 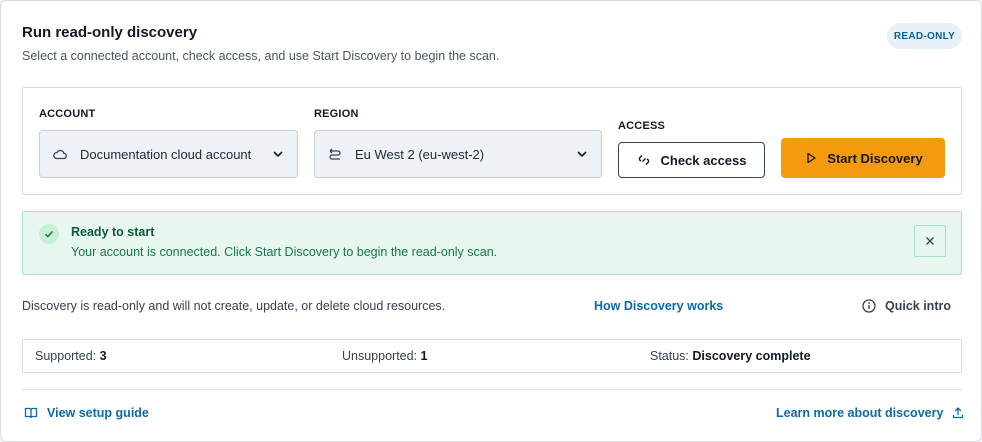 I want to click on status-stat: Status: Discovery complete, so click(x=730, y=356).